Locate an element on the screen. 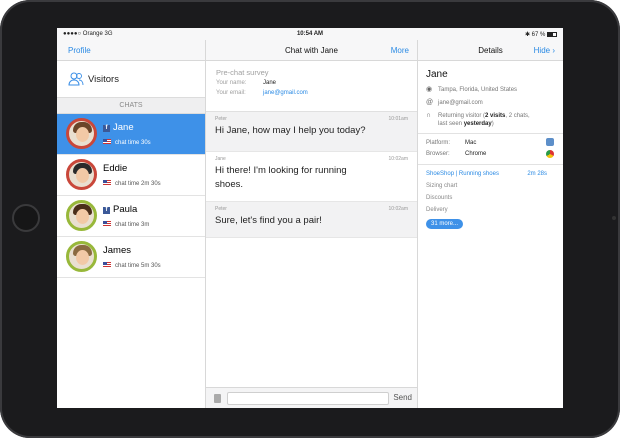 This screenshot has height=438, width=620. headset-icon: ∩ is located at coordinates (429, 115).